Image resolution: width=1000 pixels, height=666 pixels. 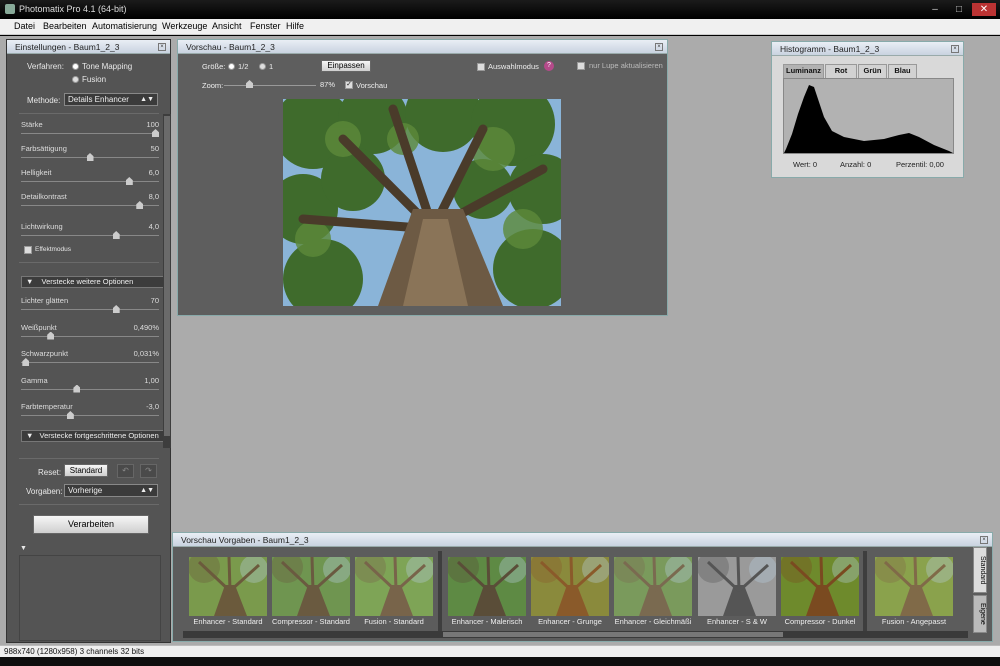 I want to click on histogram-curve, so click(x=868, y=119).